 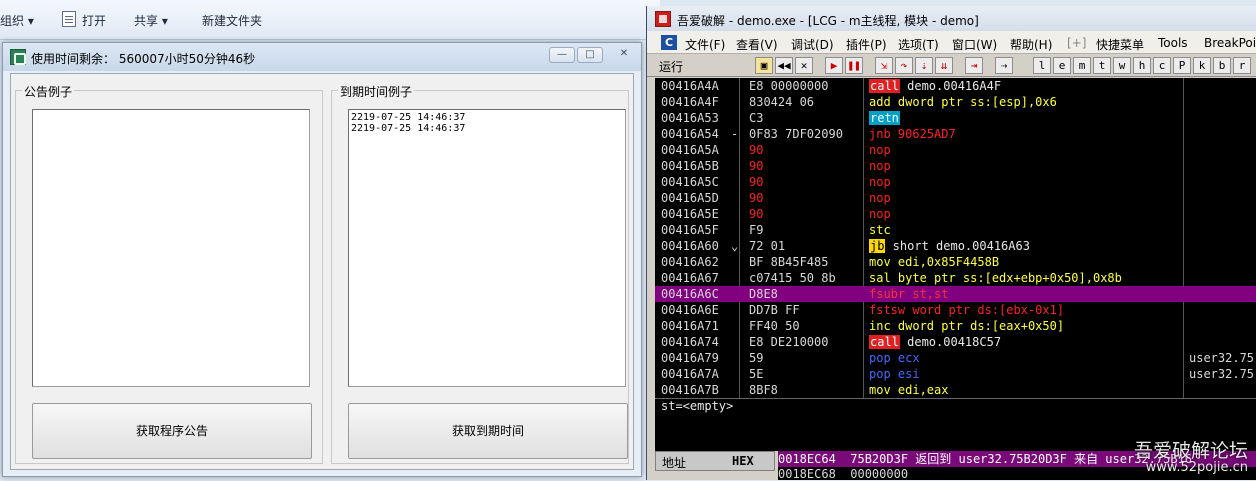 What do you see at coordinates (1076, 43) in the screenshot?
I see `menu-plus: [+]` at bounding box center [1076, 43].